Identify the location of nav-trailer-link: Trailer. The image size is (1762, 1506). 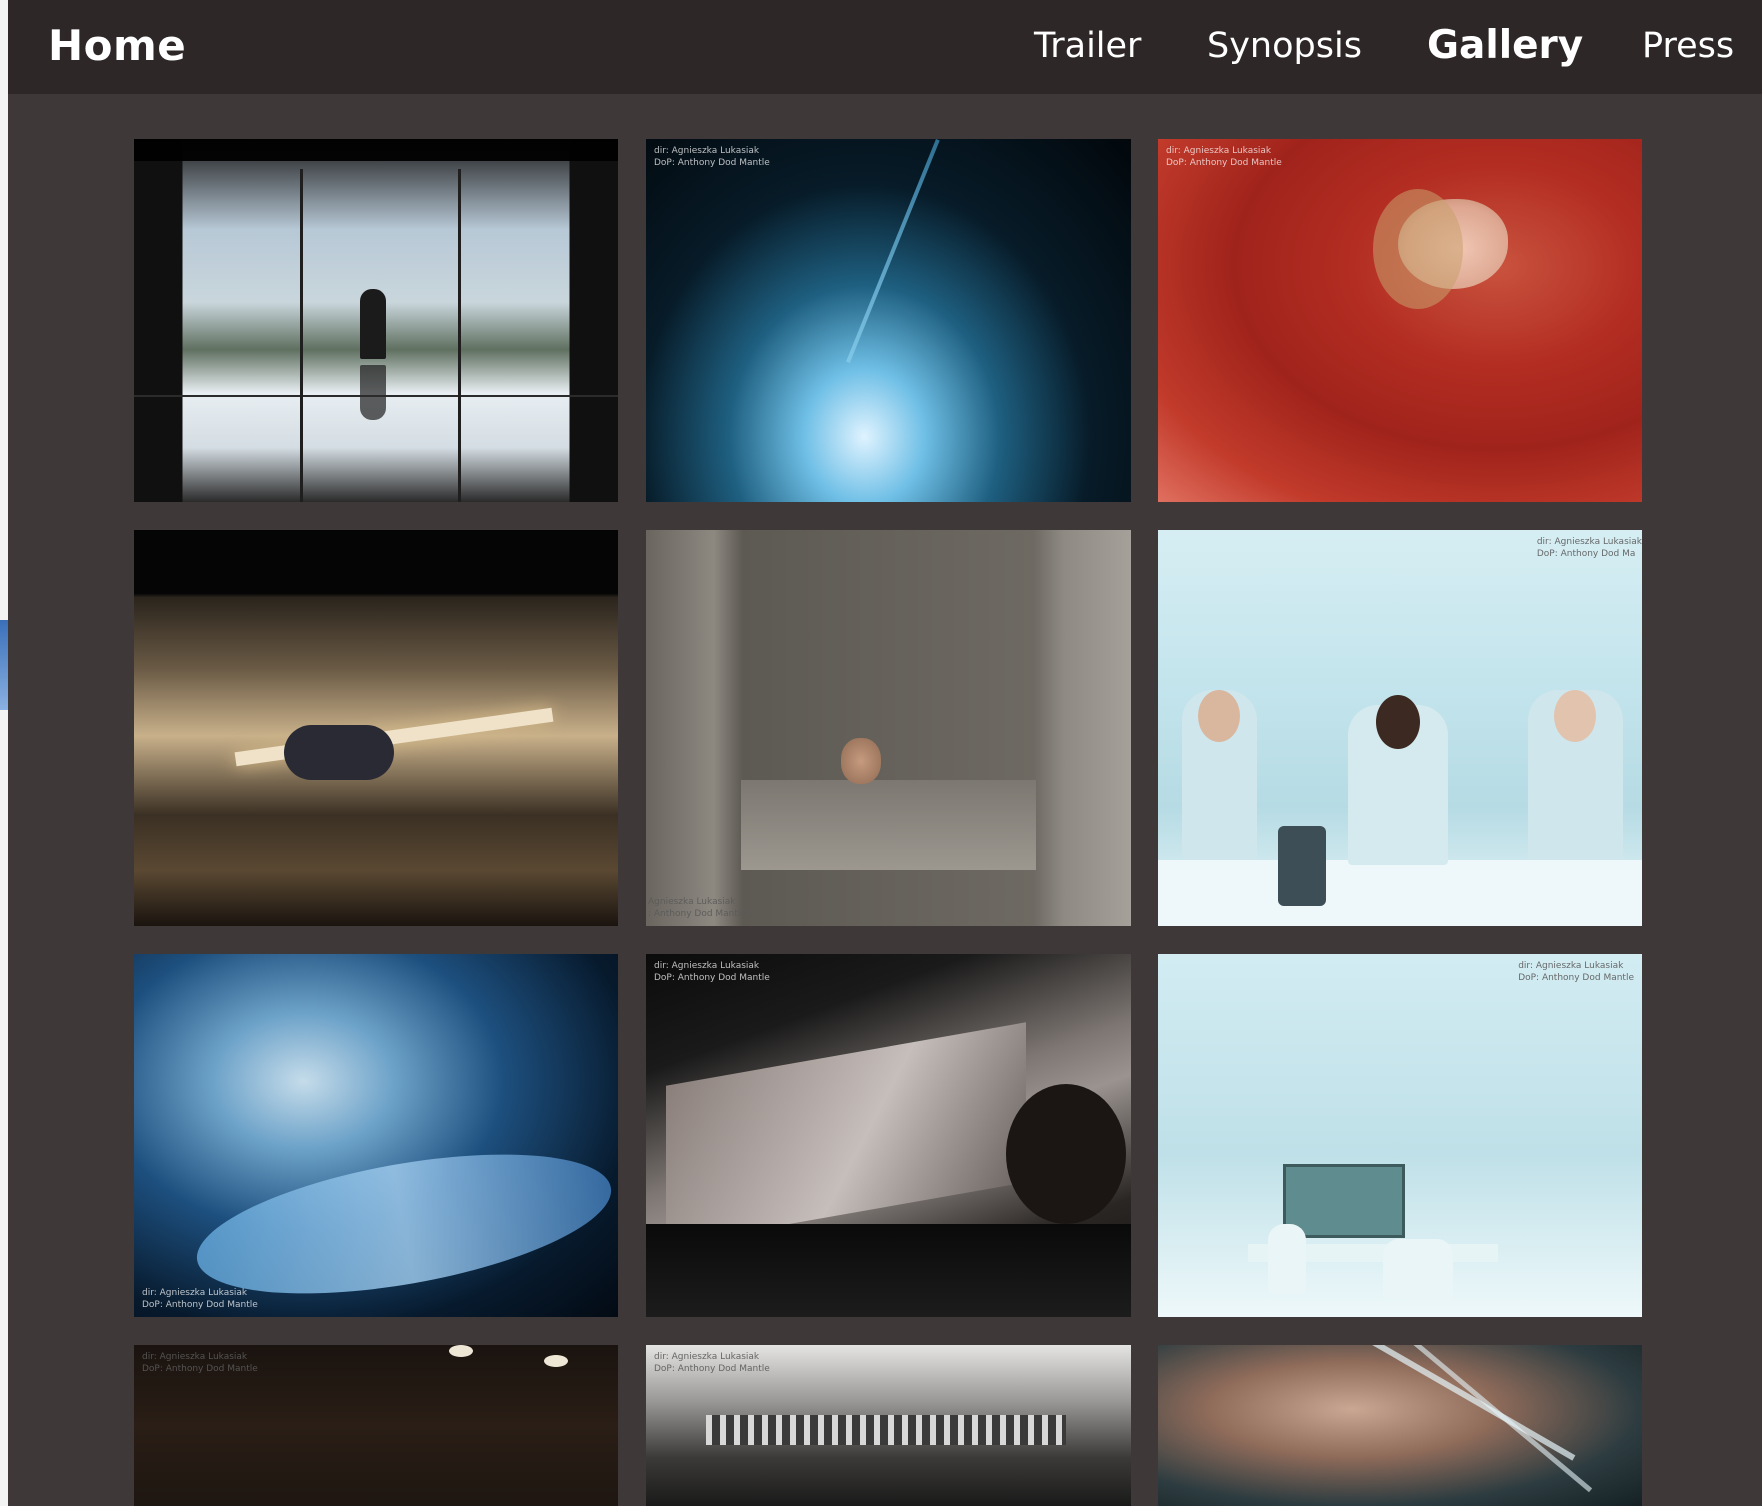
(1087, 46).